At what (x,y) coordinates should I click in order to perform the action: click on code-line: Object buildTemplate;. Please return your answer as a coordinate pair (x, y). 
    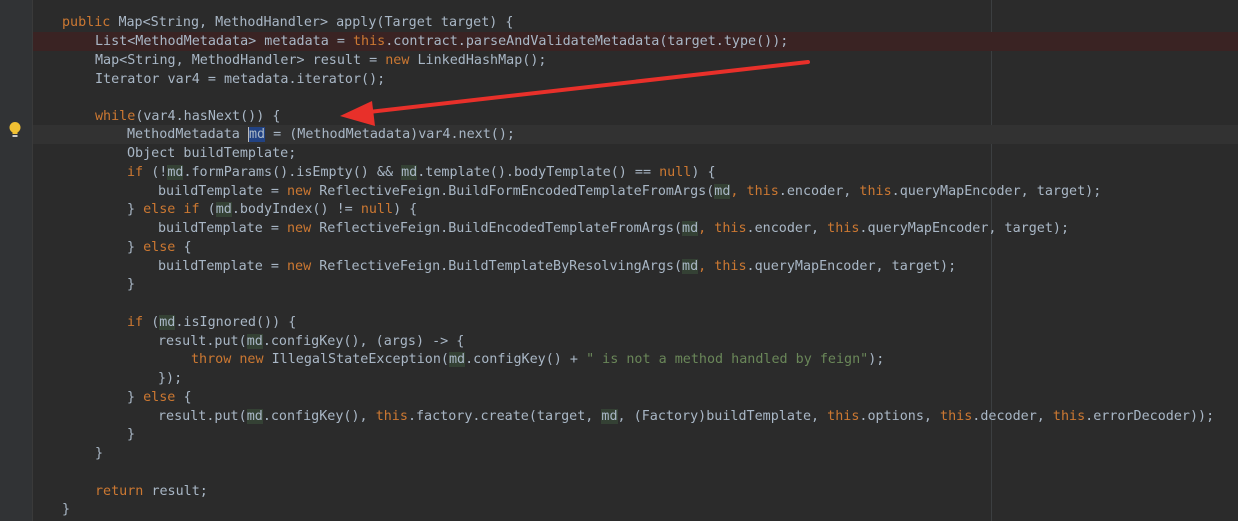
    Looking at the image, I should click on (212, 153).